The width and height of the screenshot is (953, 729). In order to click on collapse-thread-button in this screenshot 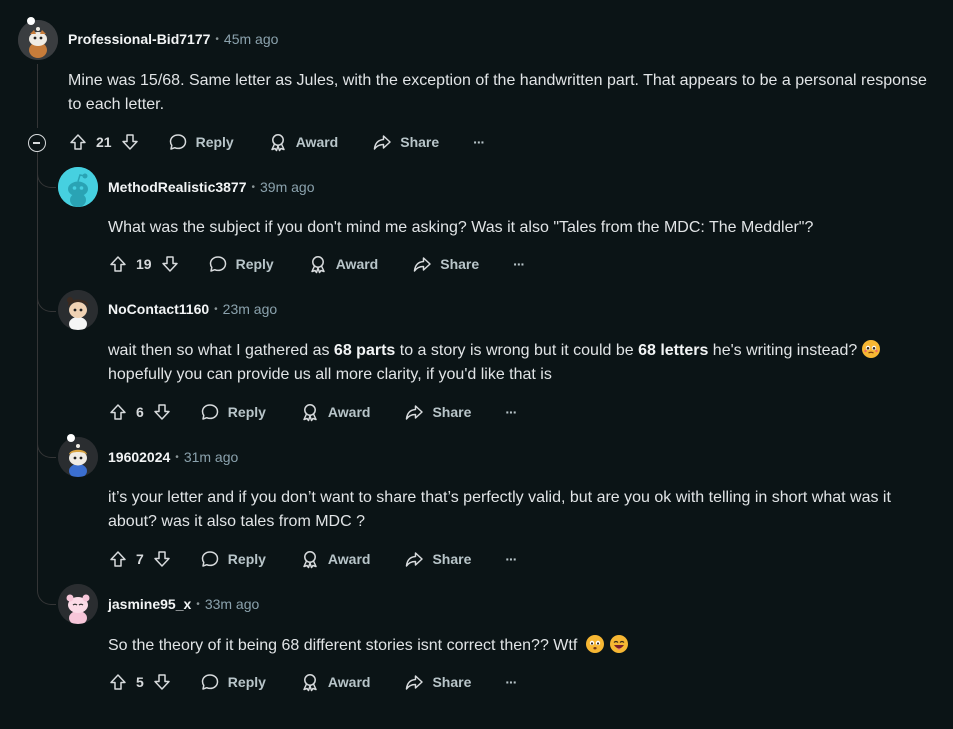, I will do `click(37, 143)`.